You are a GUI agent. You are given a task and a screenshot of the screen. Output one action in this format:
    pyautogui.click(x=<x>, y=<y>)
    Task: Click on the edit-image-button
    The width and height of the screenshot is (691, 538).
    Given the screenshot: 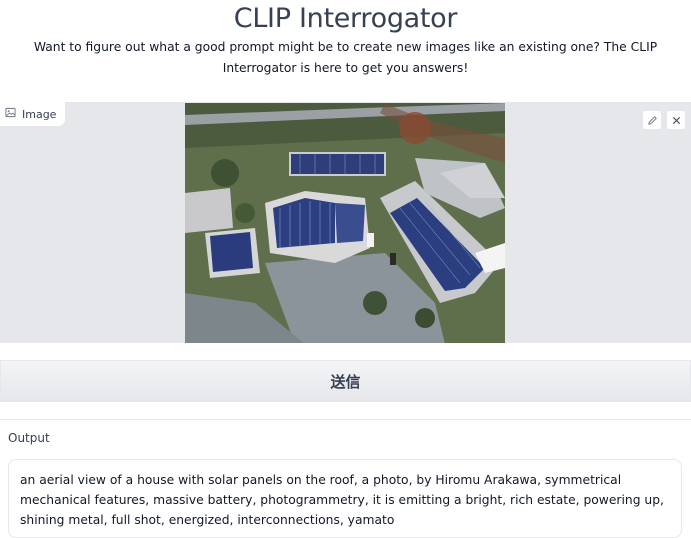 What is the action you would take?
    pyautogui.click(x=652, y=120)
    